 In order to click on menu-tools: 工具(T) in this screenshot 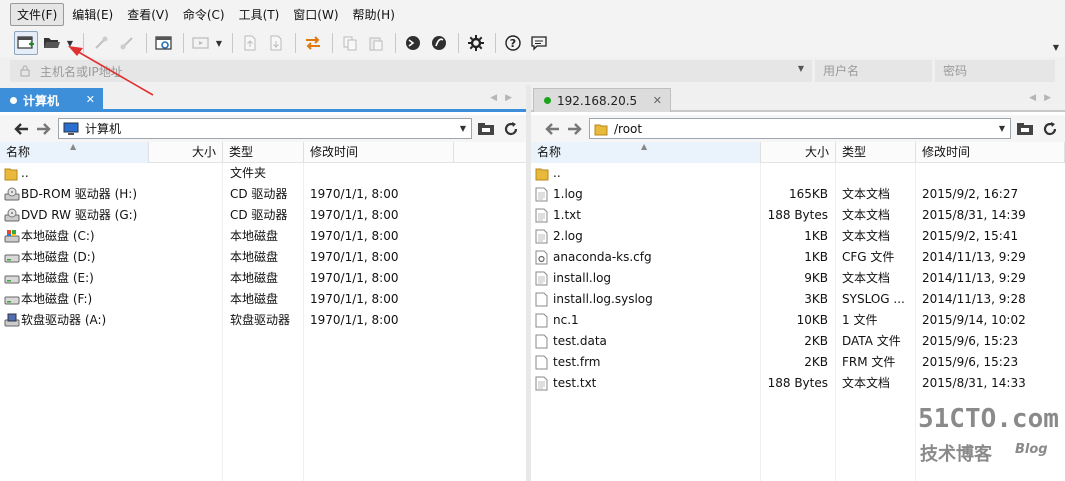, I will do `click(259, 14)`.